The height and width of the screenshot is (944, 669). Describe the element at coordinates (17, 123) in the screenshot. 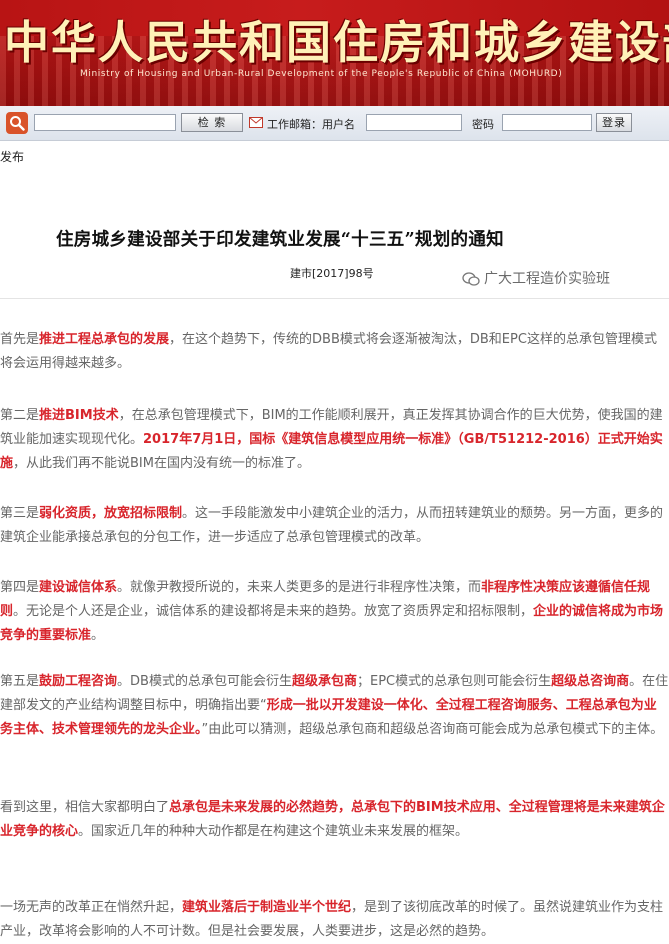

I see `search-icon` at that location.